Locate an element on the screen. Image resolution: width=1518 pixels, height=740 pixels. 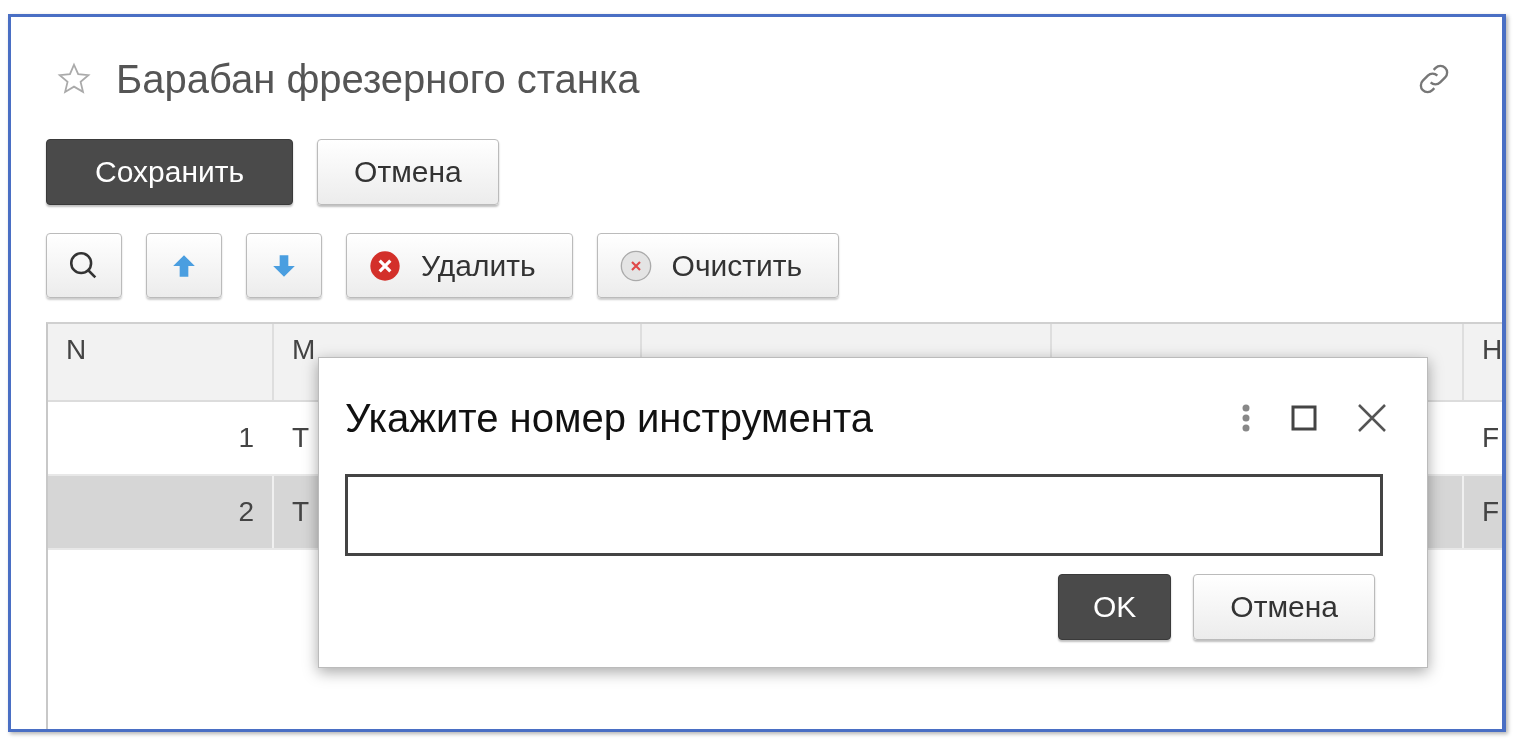
arrow-down-icon is located at coordinates (284, 265).